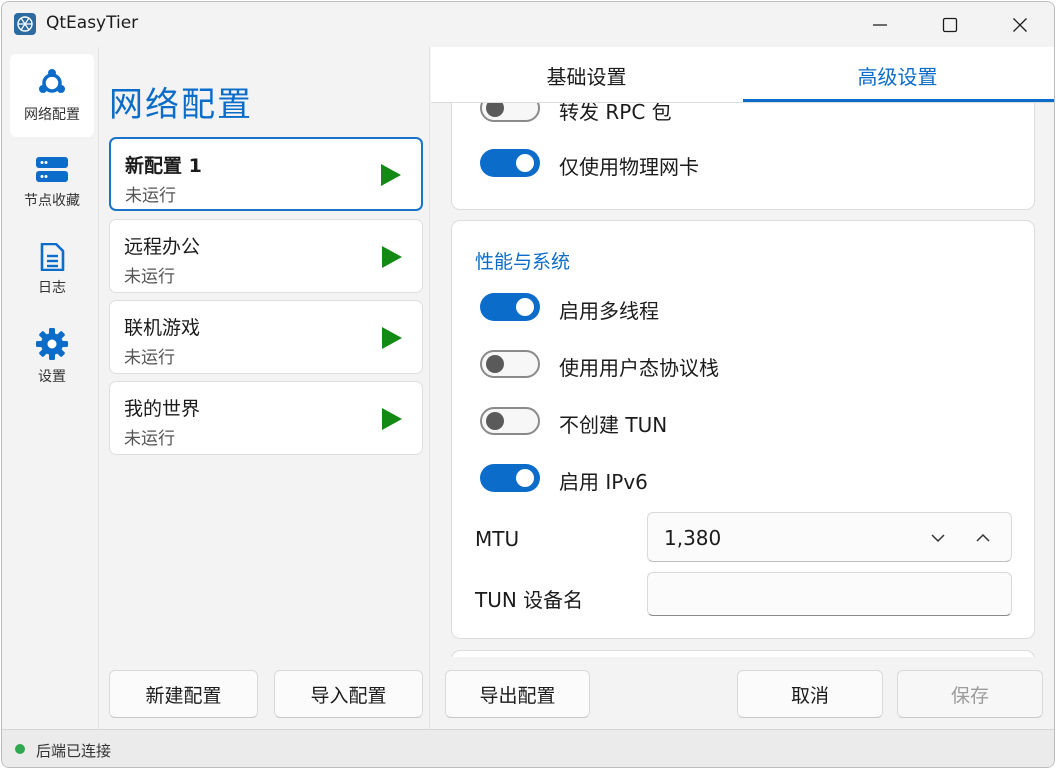  Describe the element at coordinates (829, 594) in the screenshot. I see `tun-device-name-input` at that location.